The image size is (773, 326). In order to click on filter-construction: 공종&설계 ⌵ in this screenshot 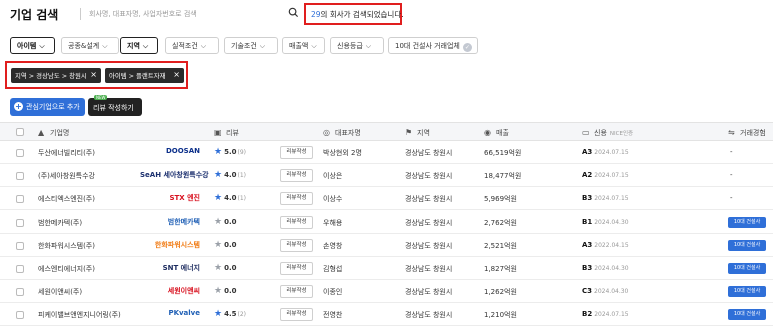, I will do `click(90, 45)`.